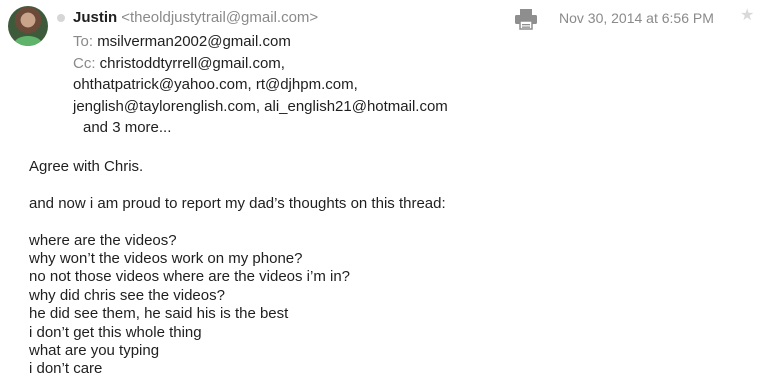 The image size is (770, 386). What do you see at coordinates (103, 240) in the screenshot?
I see `quote-line: where are the videos?` at bounding box center [103, 240].